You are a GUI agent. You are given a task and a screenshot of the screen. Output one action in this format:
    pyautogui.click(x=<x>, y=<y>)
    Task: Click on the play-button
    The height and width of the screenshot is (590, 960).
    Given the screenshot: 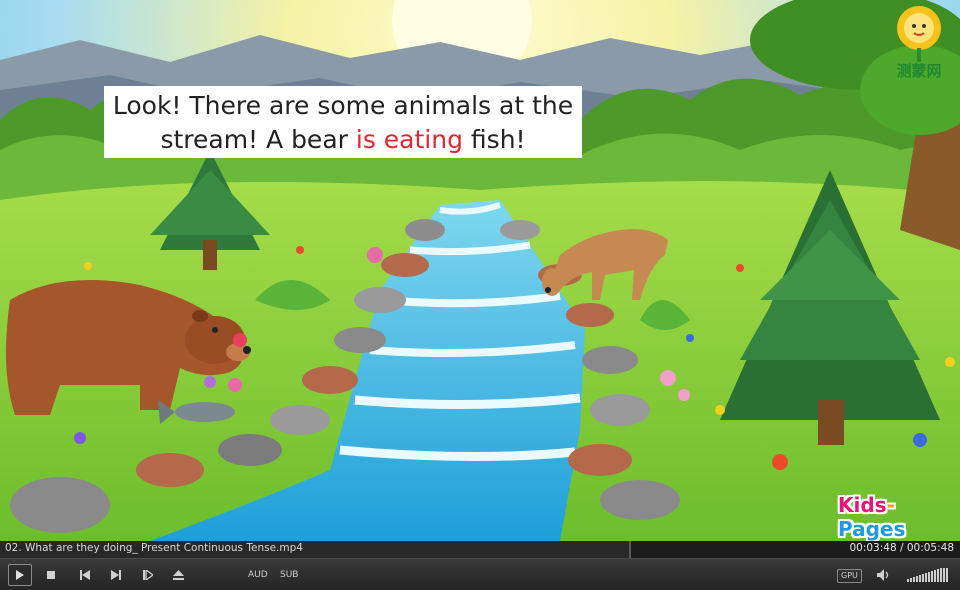 What is the action you would take?
    pyautogui.click(x=20, y=575)
    